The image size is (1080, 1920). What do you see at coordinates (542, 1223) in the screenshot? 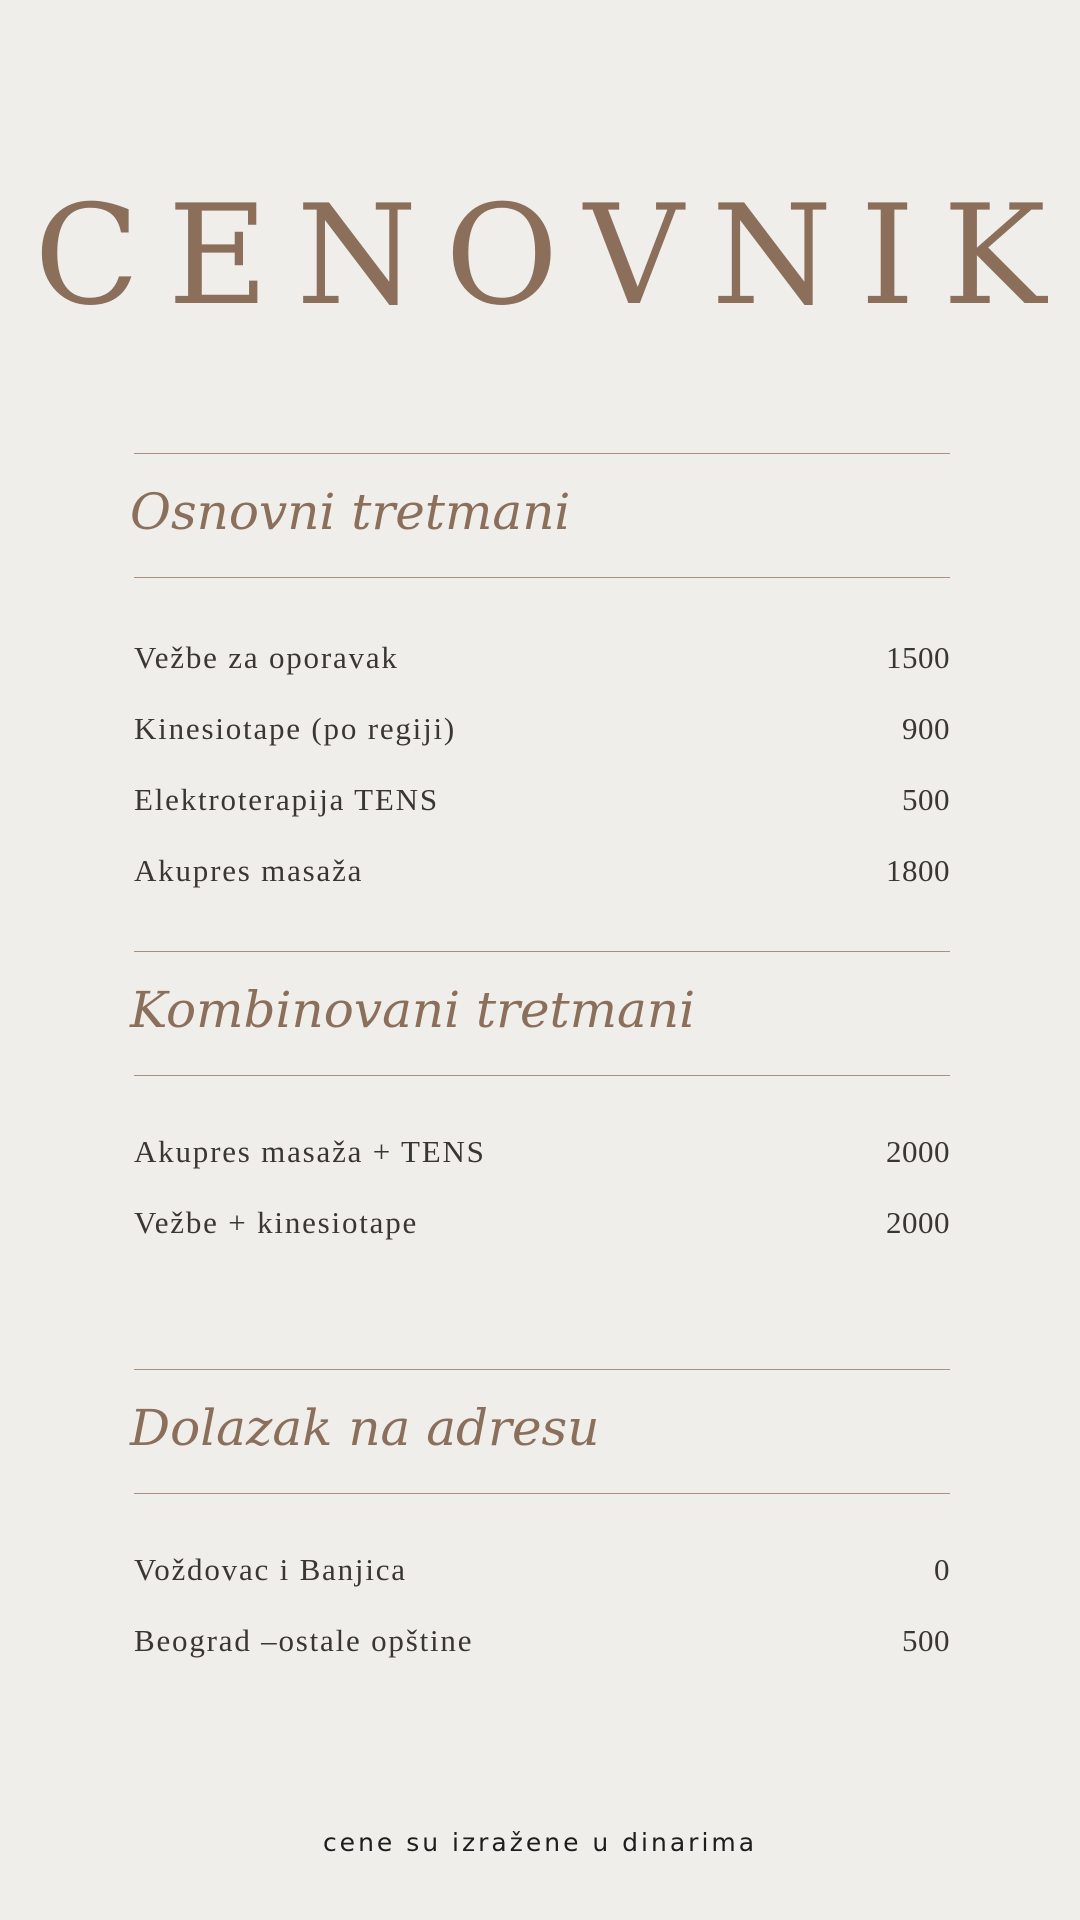
I see `price-row: Vežbe + kinesiotape 2000` at bounding box center [542, 1223].